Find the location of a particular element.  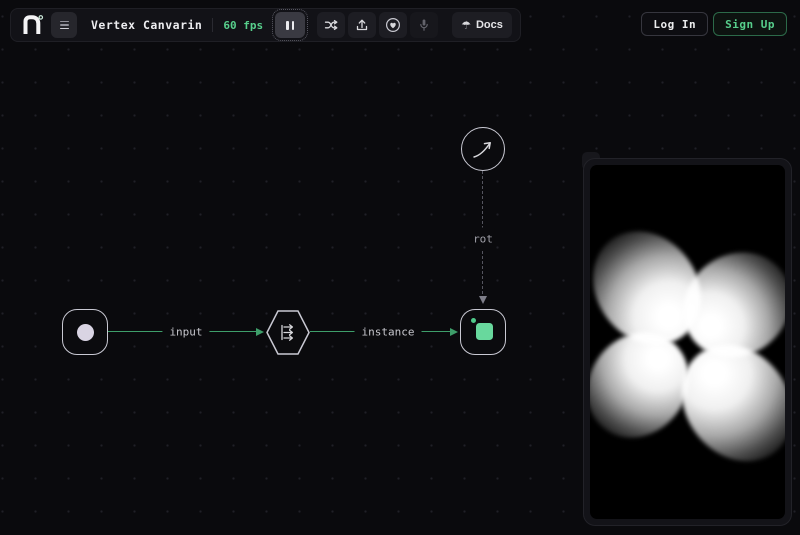

pause-button is located at coordinates (290, 25).